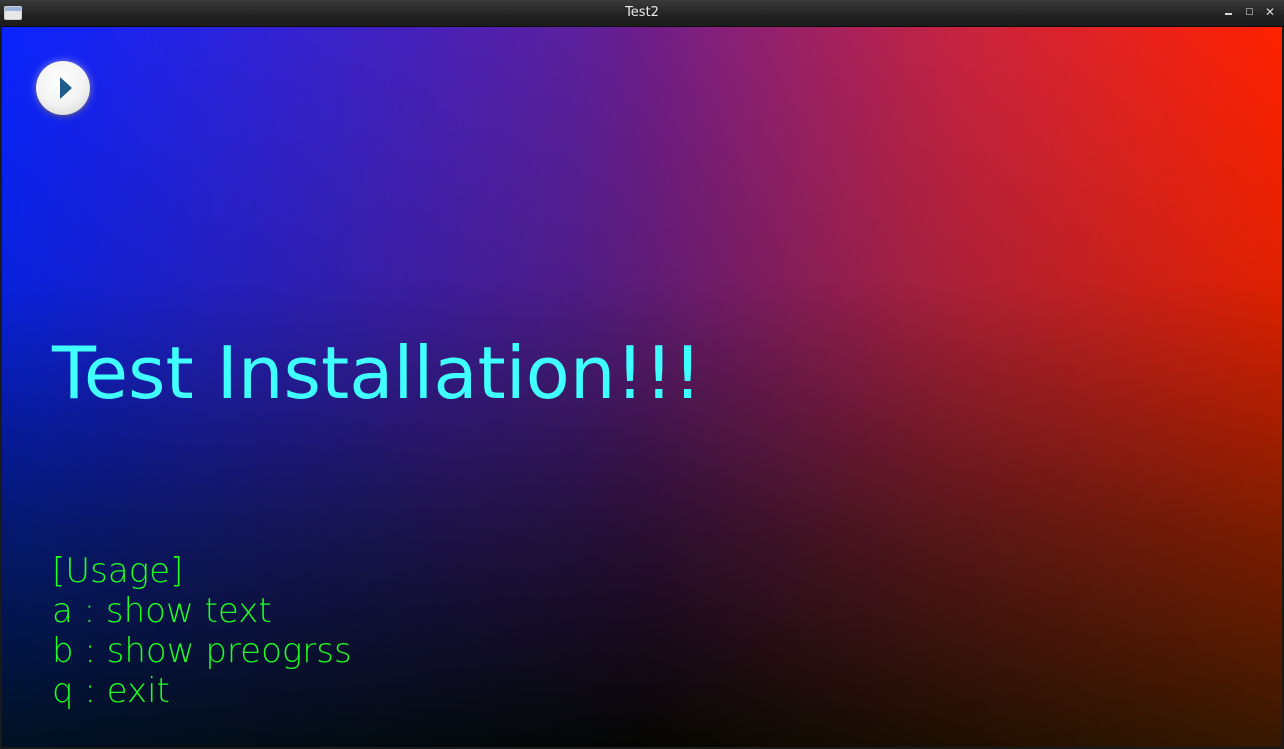 The height and width of the screenshot is (749, 1284). I want to click on usage-line-a: a : show text, so click(162, 611).